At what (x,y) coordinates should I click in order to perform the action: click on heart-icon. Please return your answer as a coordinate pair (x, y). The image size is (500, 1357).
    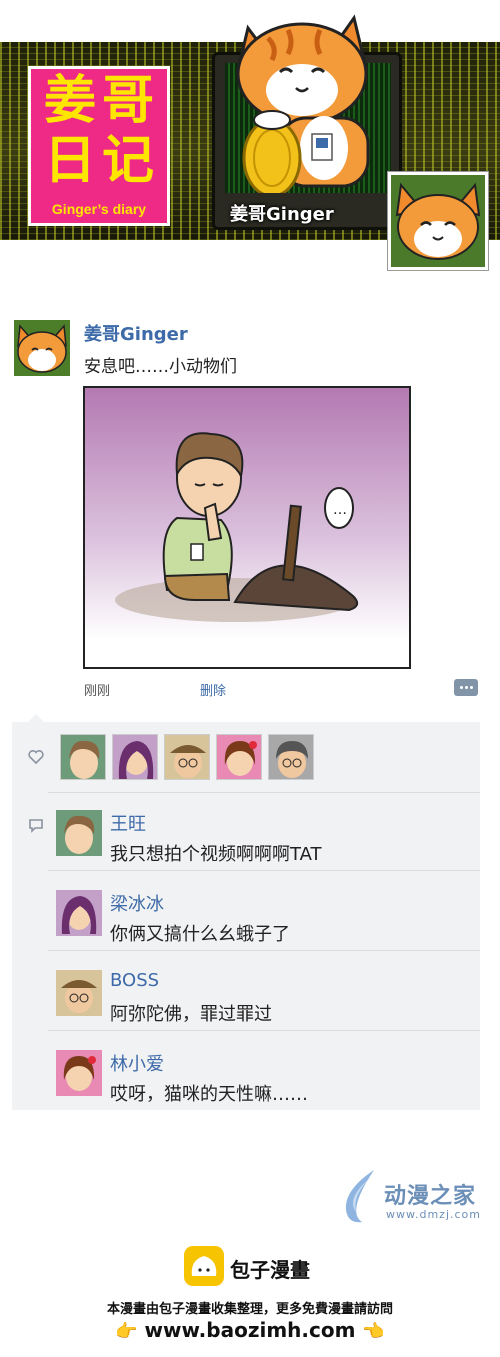
    Looking at the image, I should click on (36, 757).